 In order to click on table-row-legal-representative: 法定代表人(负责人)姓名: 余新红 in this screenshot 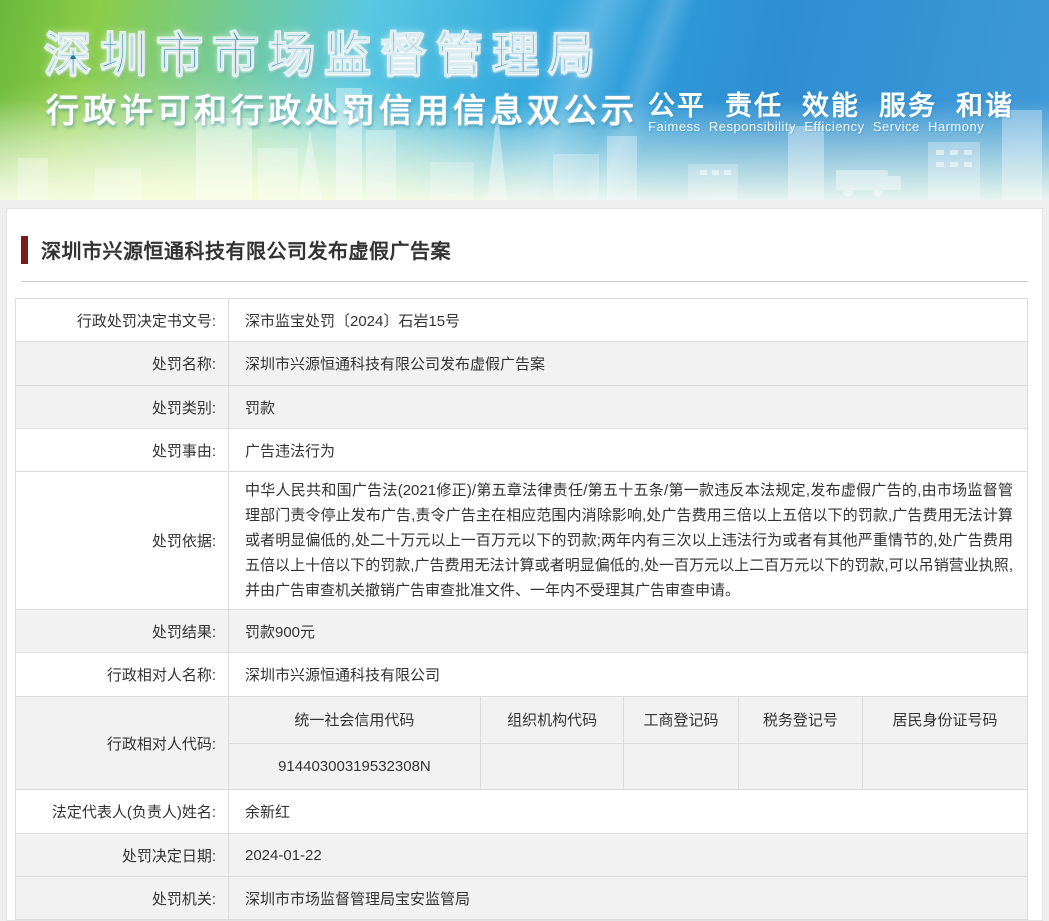, I will do `click(521, 811)`.